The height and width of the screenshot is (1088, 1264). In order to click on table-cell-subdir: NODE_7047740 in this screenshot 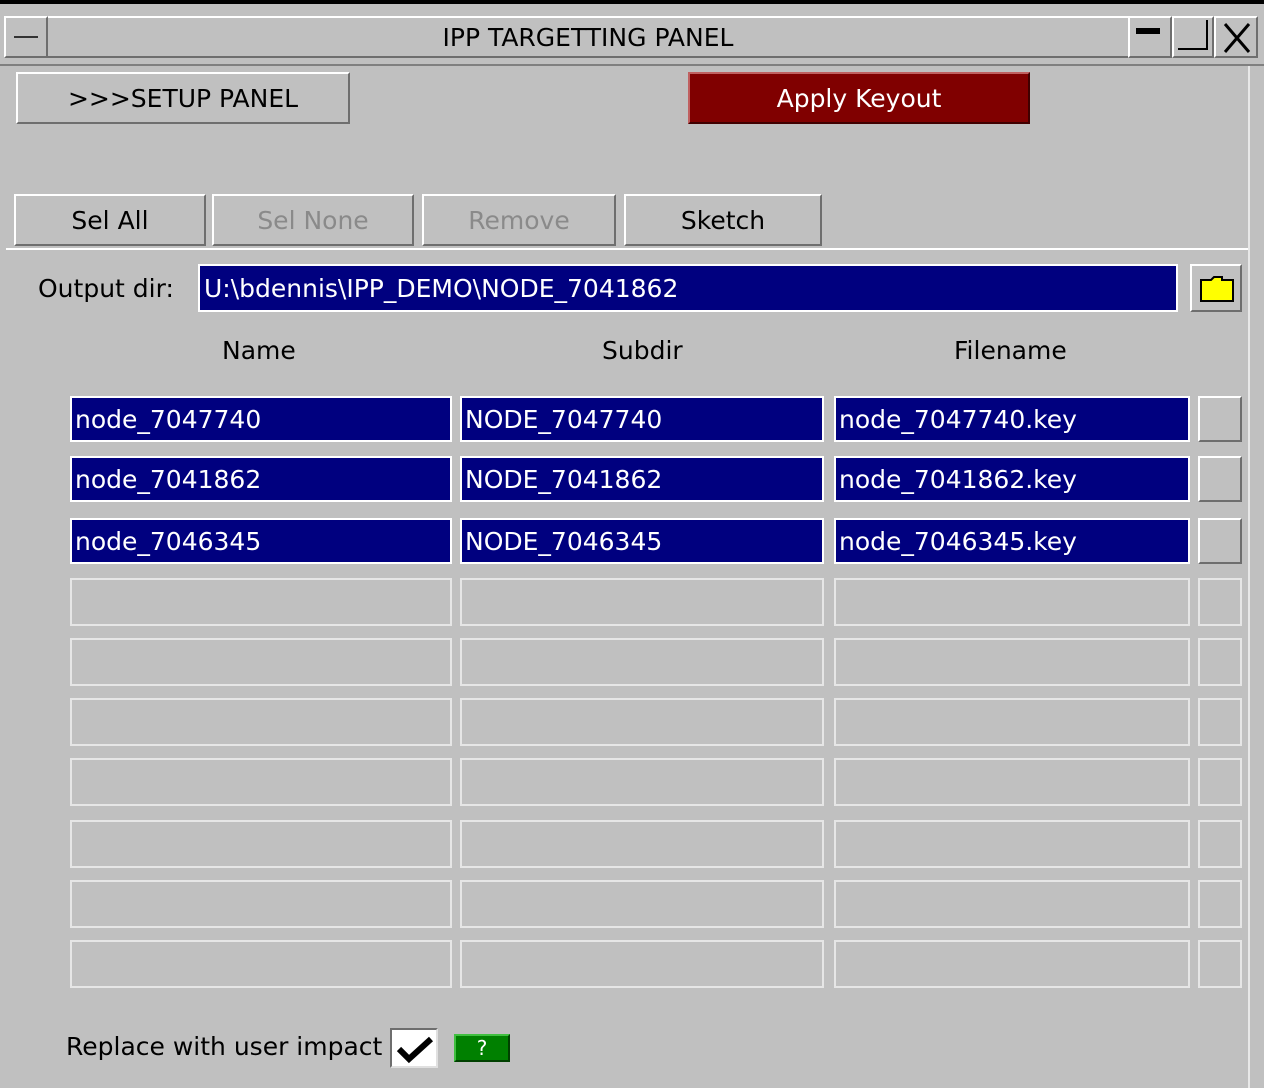, I will do `click(642, 419)`.